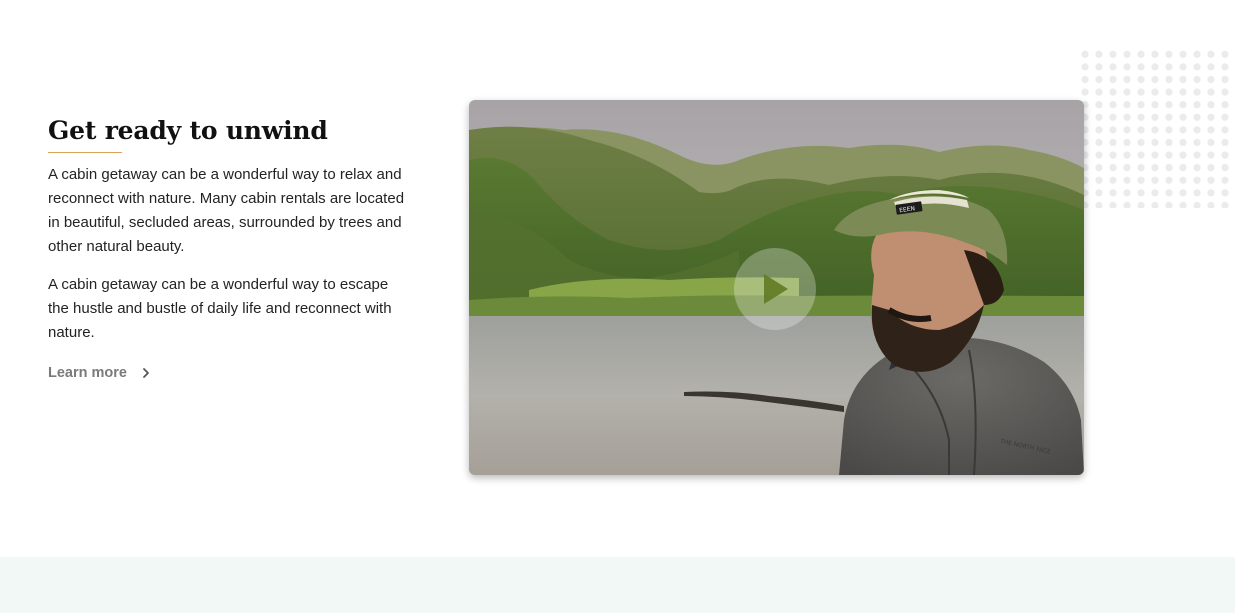 This screenshot has height=613, width=1235. Describe the element at coordinates (1156, 128) in the screenshot. I see `decorative-dot-pattern` at that location.